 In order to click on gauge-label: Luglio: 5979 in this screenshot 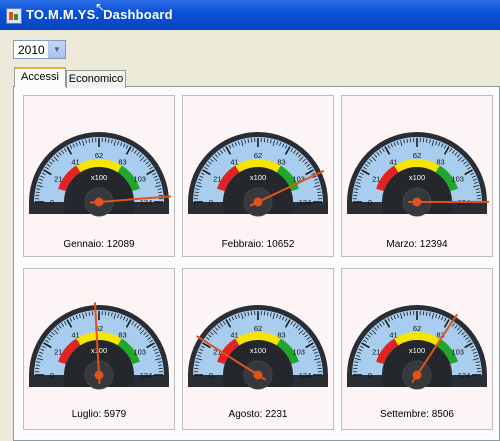, I will do `click(99, 414)`.